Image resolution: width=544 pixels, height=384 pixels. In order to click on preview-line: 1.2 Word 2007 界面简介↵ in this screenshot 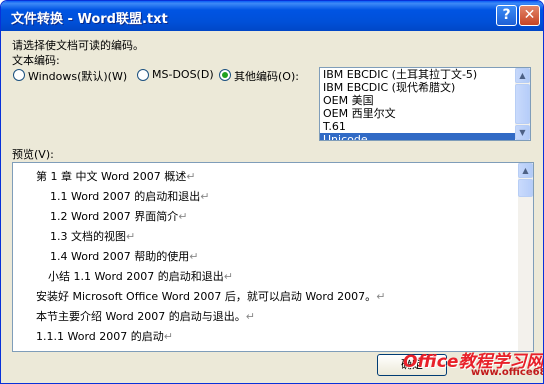, I will do `click(119, 216)`.